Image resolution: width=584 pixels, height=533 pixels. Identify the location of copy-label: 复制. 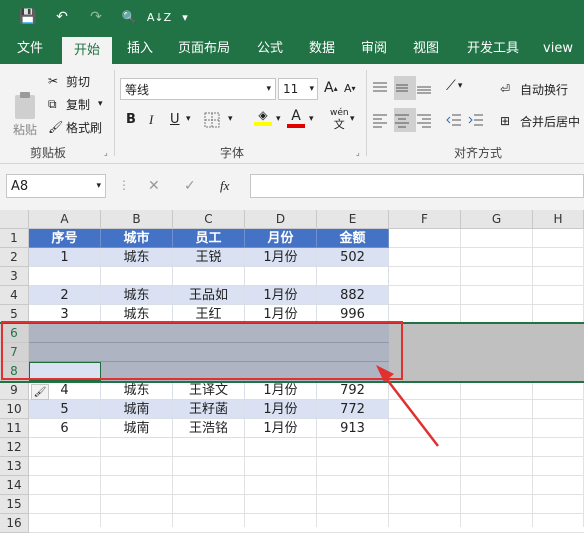
(78, 104).